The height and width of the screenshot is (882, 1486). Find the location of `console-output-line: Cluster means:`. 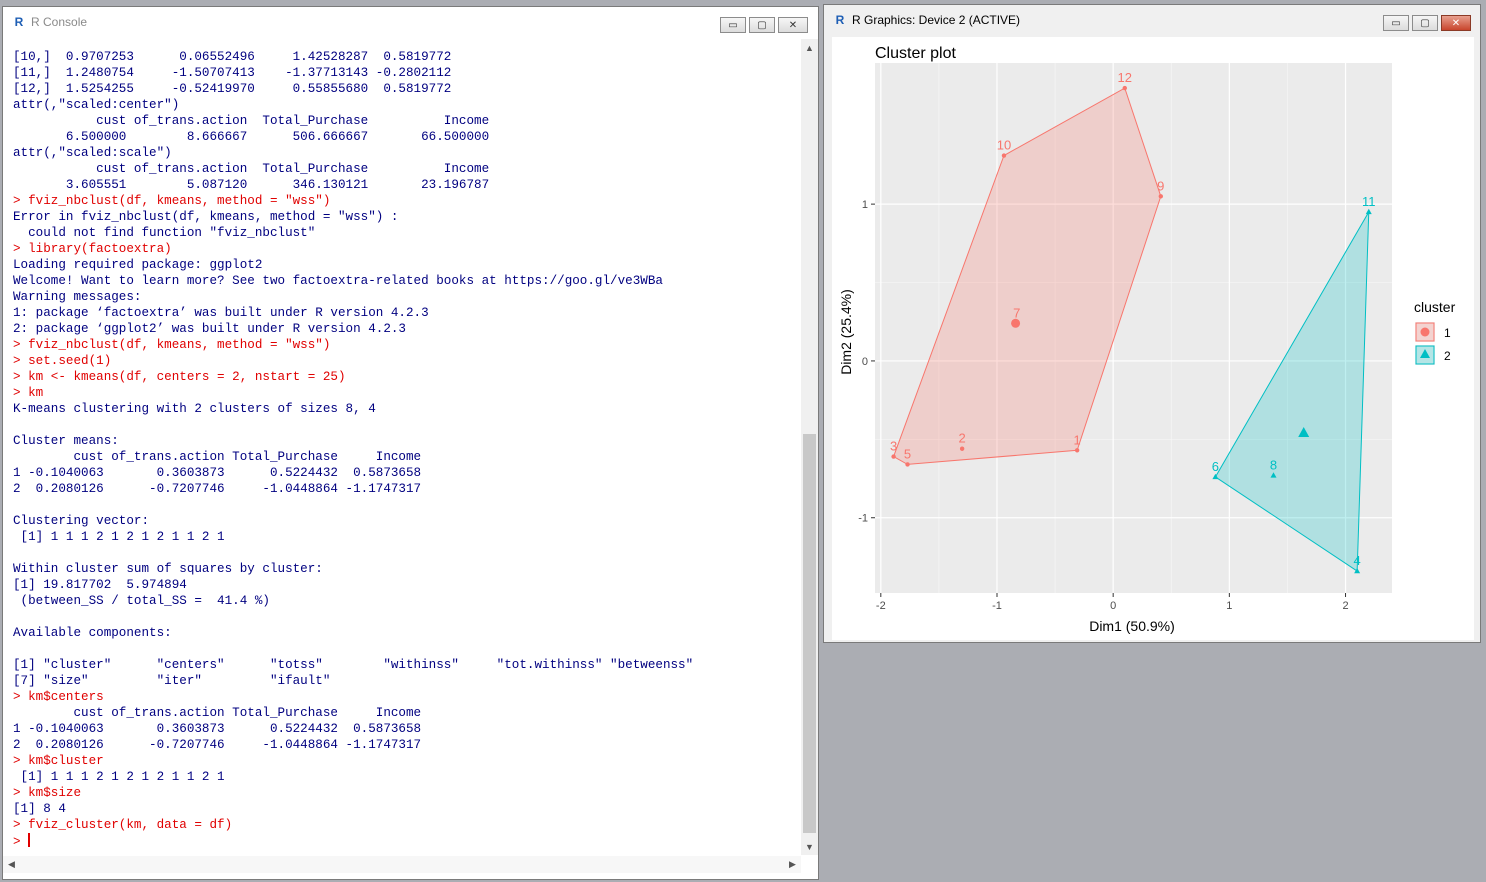

console-output-line: Cluster means: is located at coordinates (66, 441).